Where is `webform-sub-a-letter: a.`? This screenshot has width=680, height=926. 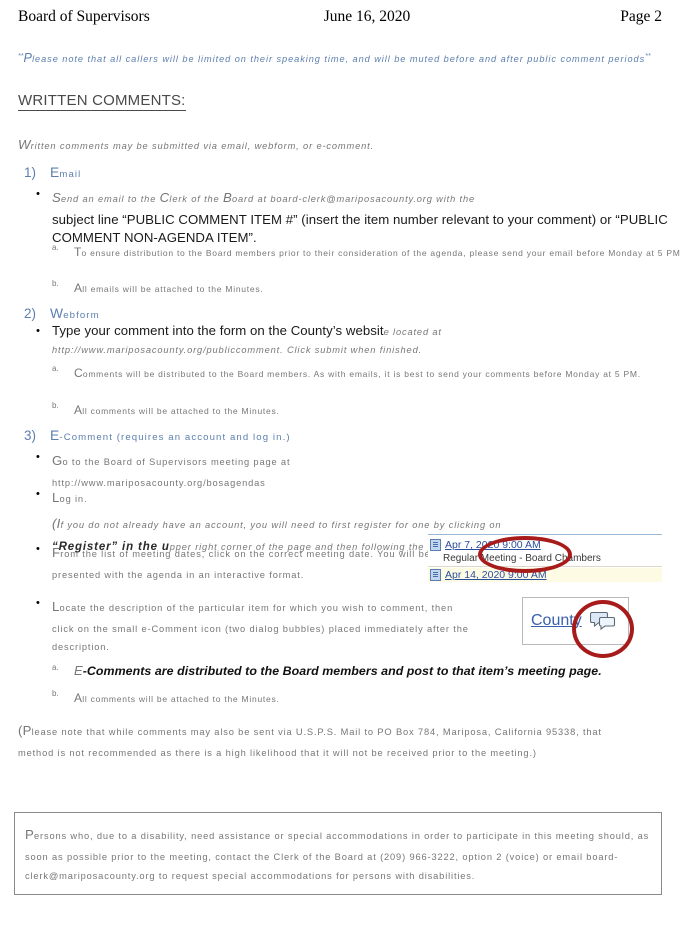 webform-sub-a-letter: a. is located at coordinates (55, 368).